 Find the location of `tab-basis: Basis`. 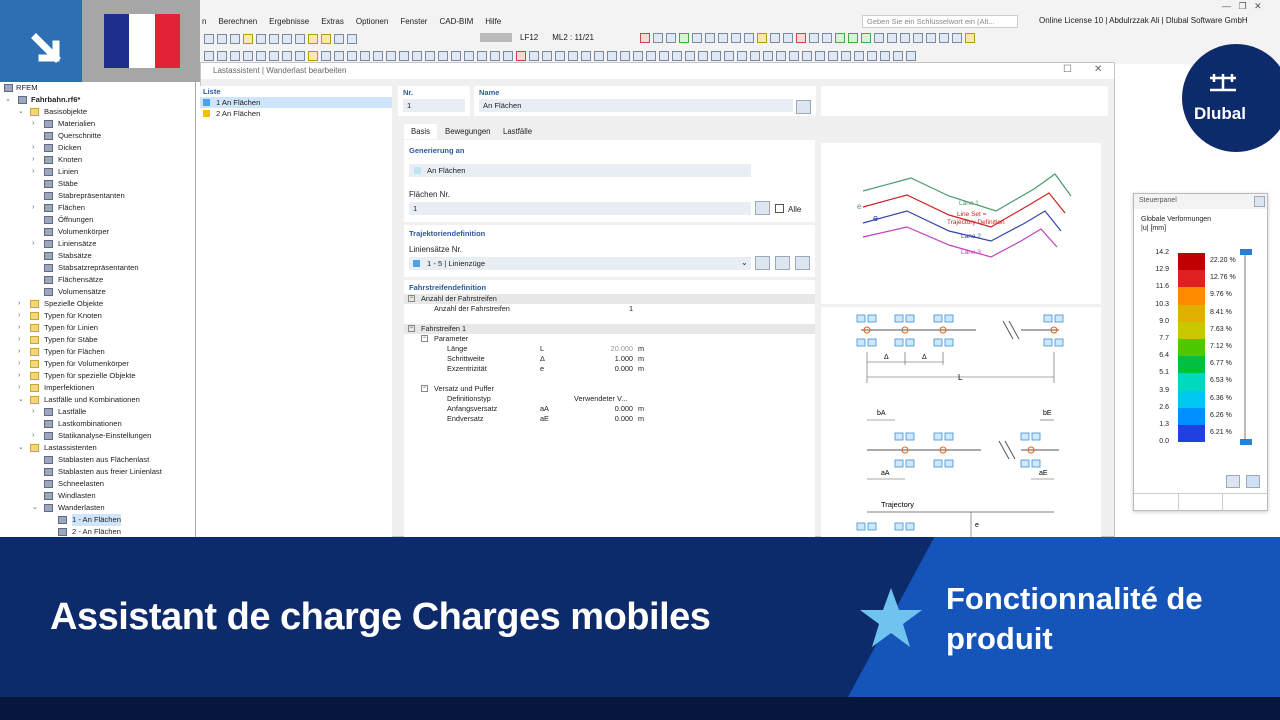

tab-basis: Basis is located at coordinates (421, 131).